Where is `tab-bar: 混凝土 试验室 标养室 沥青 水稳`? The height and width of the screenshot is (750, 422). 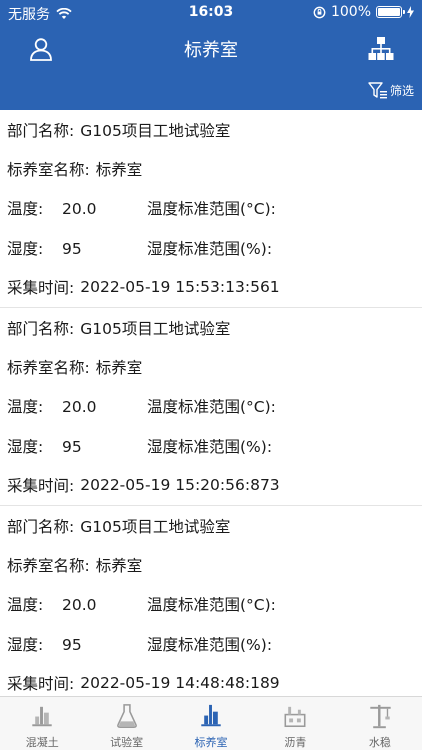
tab-bar: 混凝土 试验室 标养室 沥青 水稳 is located at coordinates (211, 723).